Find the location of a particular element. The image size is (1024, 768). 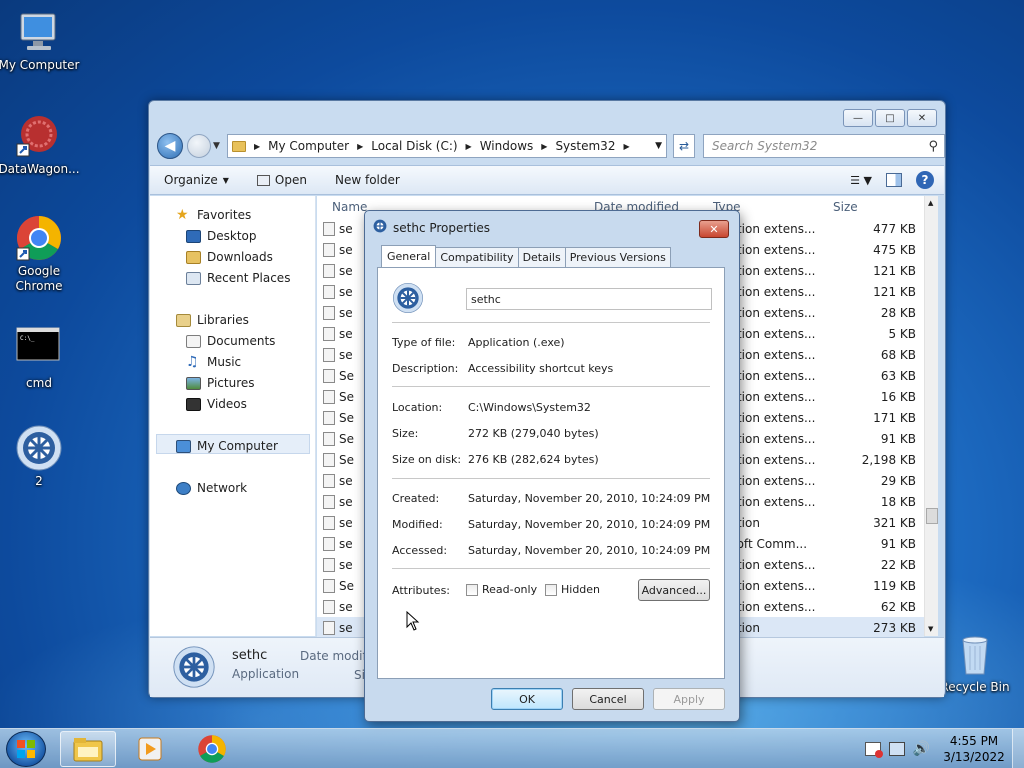

nav-item-libraries: Libraries is located at coordinates (212, 320).